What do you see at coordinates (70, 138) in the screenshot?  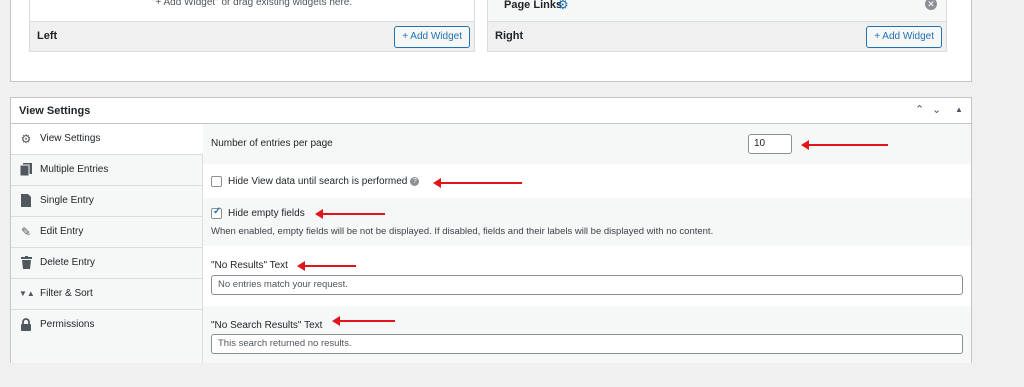 I see `sidebar-item-label: View Settings` at bounding box center [70, 138].